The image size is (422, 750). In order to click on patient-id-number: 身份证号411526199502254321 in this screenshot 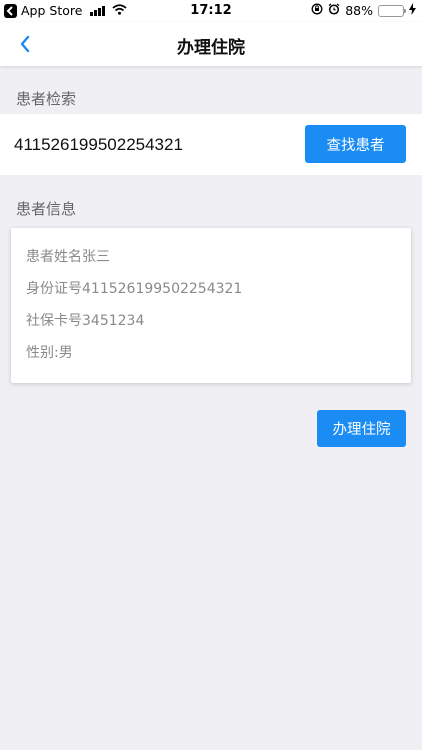, I will do `click(134, 289)`.